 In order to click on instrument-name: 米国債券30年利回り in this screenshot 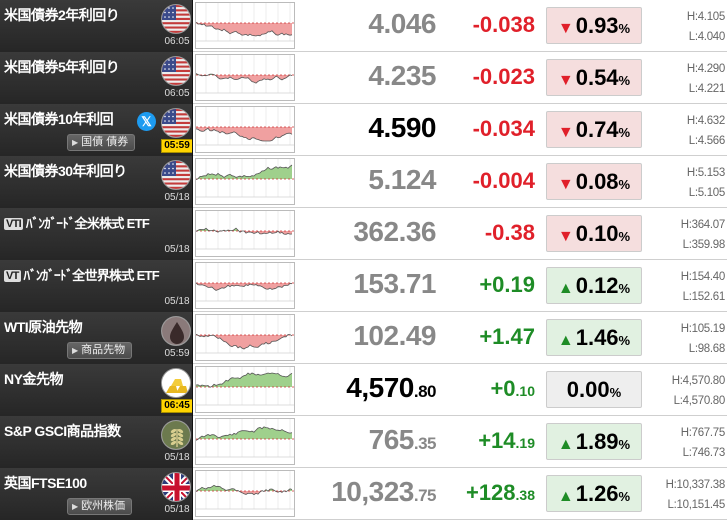, I will do `click(65, 171)`.